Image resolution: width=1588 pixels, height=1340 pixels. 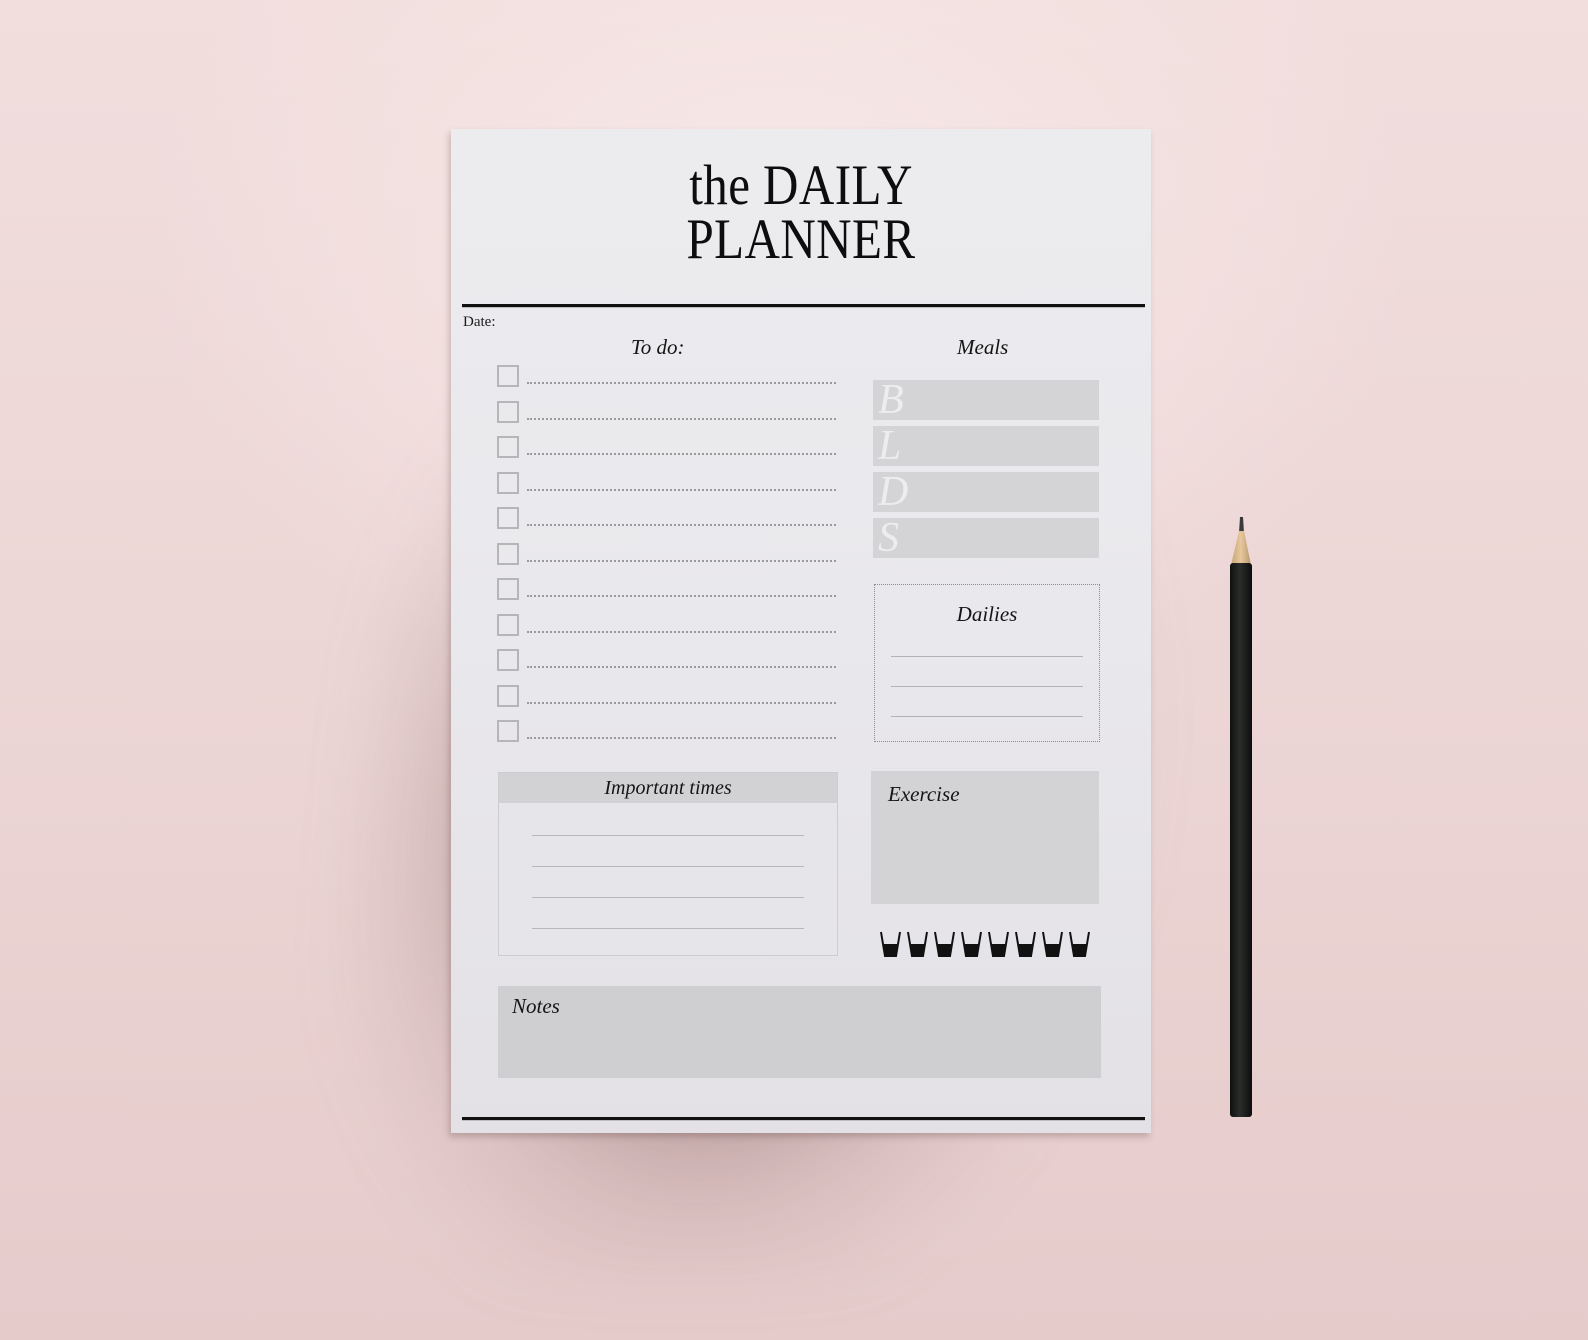 I want to click on pencil-body, so click(x=1241, y=840).